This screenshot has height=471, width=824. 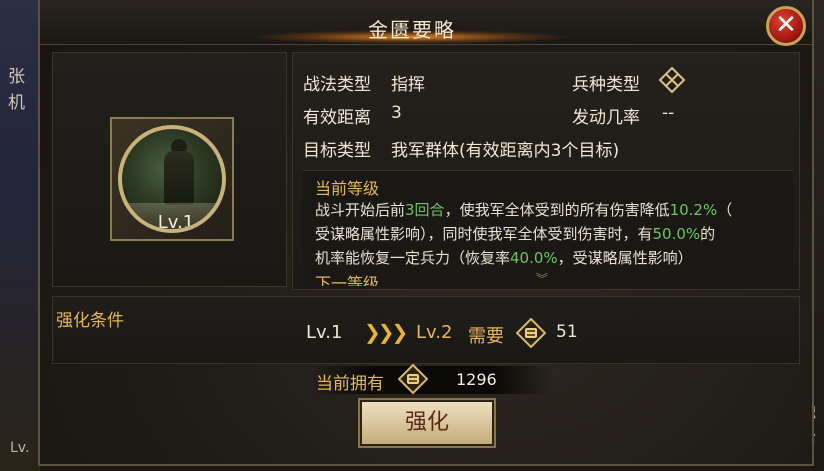 What do you see at coordinates (515, 234) in the screenshot?
I see `description-line: 受谋略属性影响），同时使我军全体受到伤害时，有50.0%的` at bounding box center [515, 234].